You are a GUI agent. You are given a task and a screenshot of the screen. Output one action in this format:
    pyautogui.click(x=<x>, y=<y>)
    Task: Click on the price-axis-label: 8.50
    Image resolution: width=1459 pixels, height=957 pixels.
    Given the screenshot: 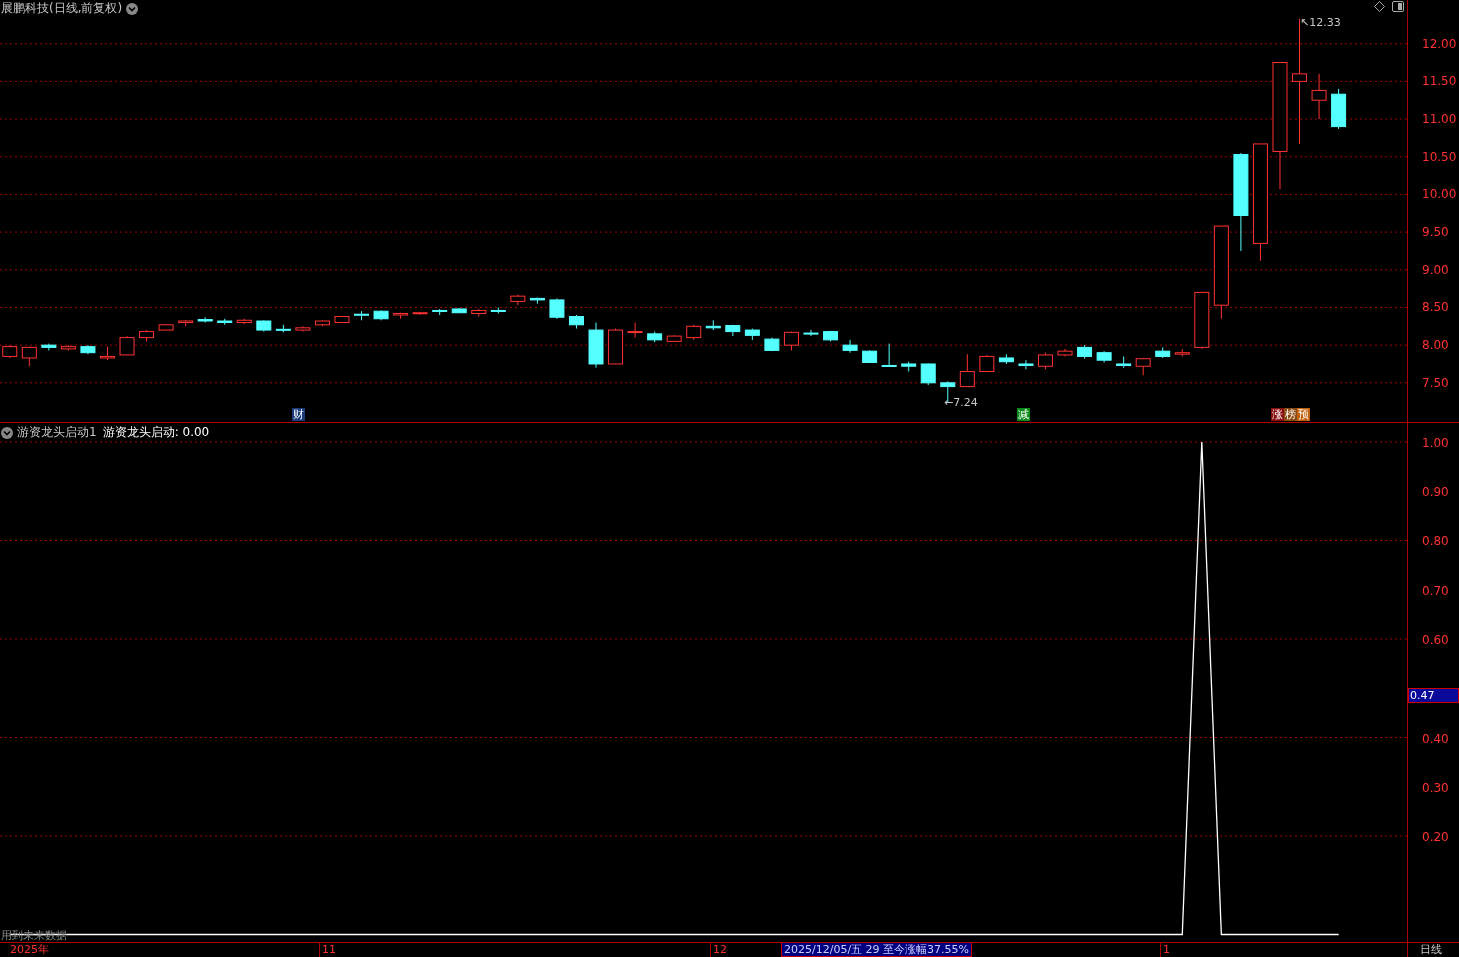 What is the action you would take?
    pyautogui.click(x=1435, y=307)
    